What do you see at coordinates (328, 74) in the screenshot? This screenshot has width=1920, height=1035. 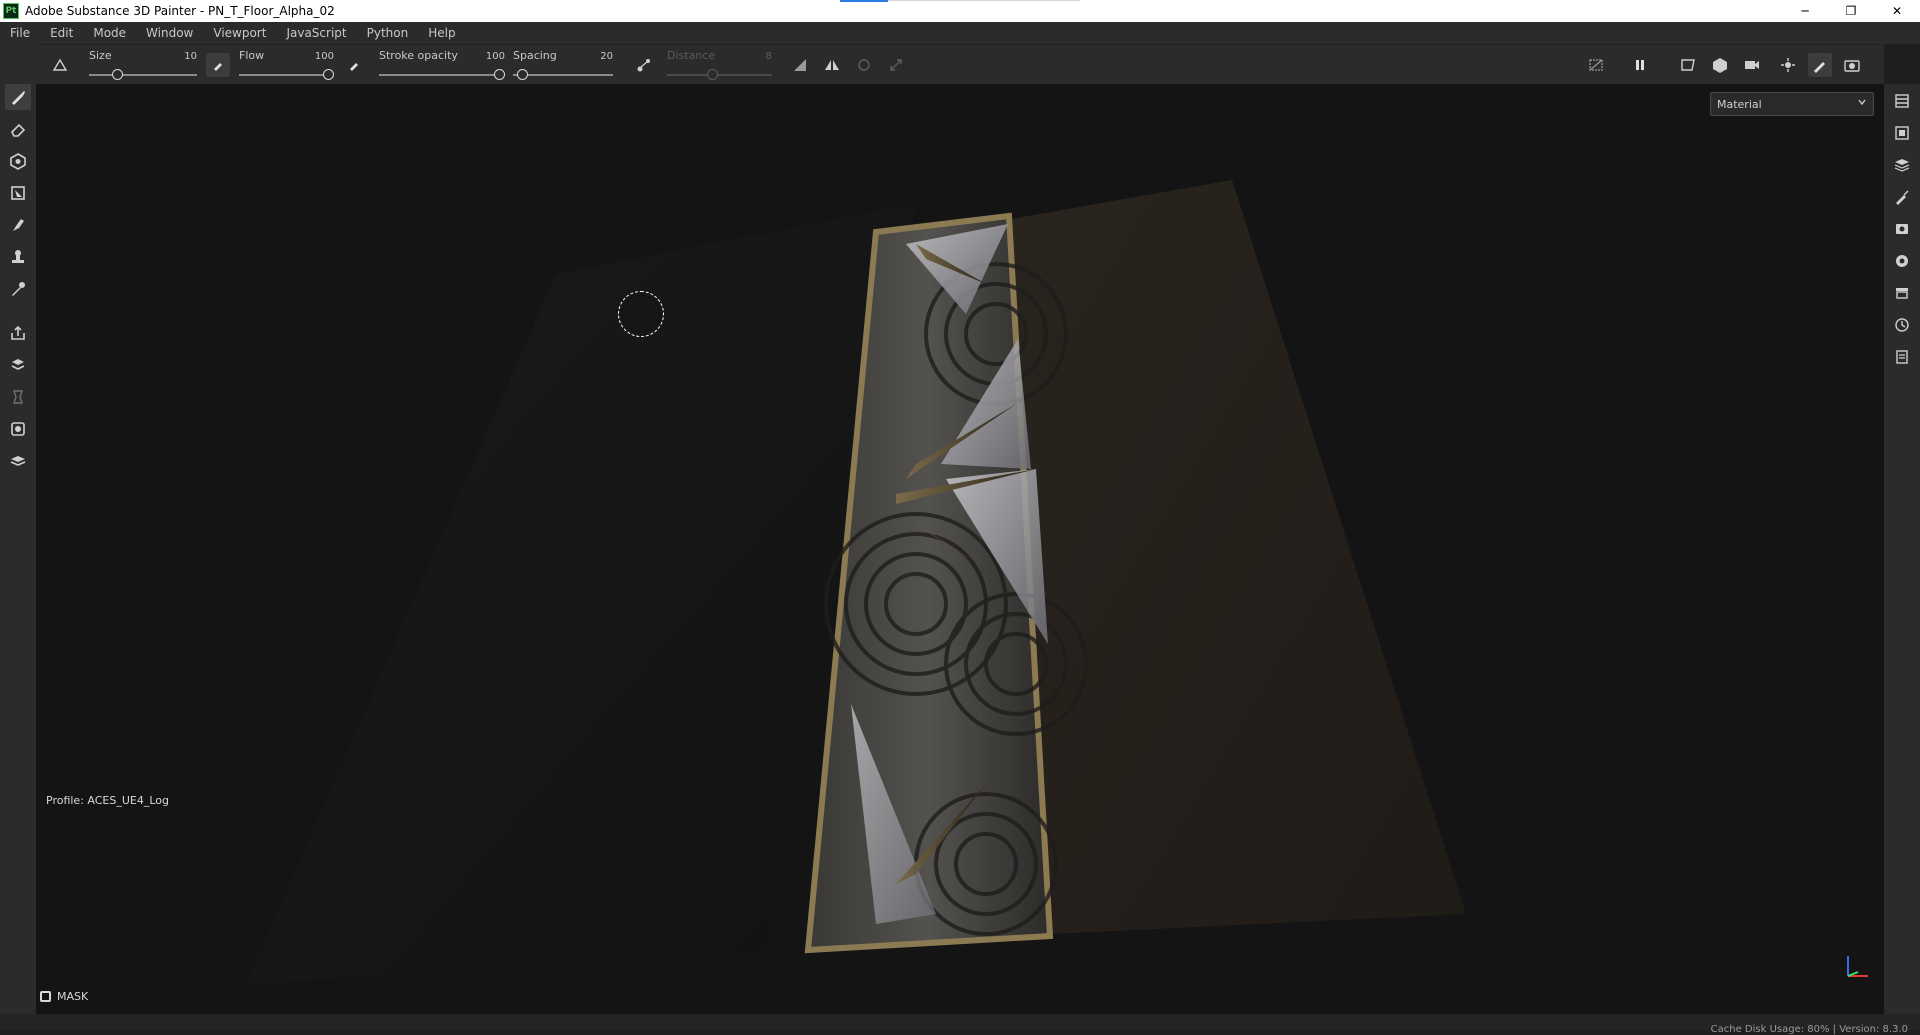 I see `flow-knob` at bounding box center [328, 74].